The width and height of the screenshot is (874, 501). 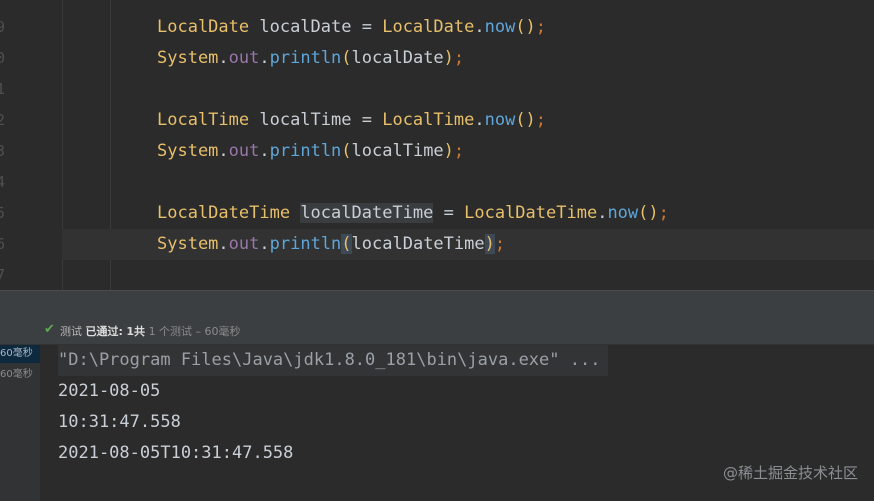 I want to click on check-icon: ✔, so click(x=49, y=329).